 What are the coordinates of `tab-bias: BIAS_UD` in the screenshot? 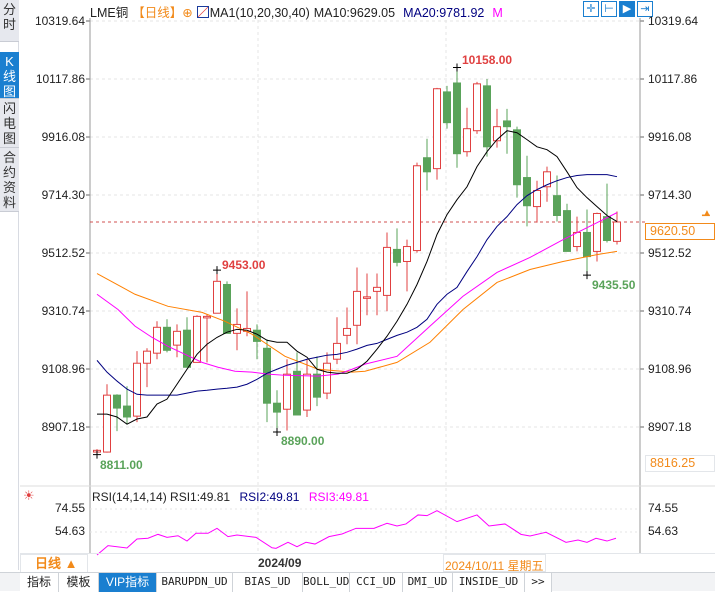 It's located at (268, 582).